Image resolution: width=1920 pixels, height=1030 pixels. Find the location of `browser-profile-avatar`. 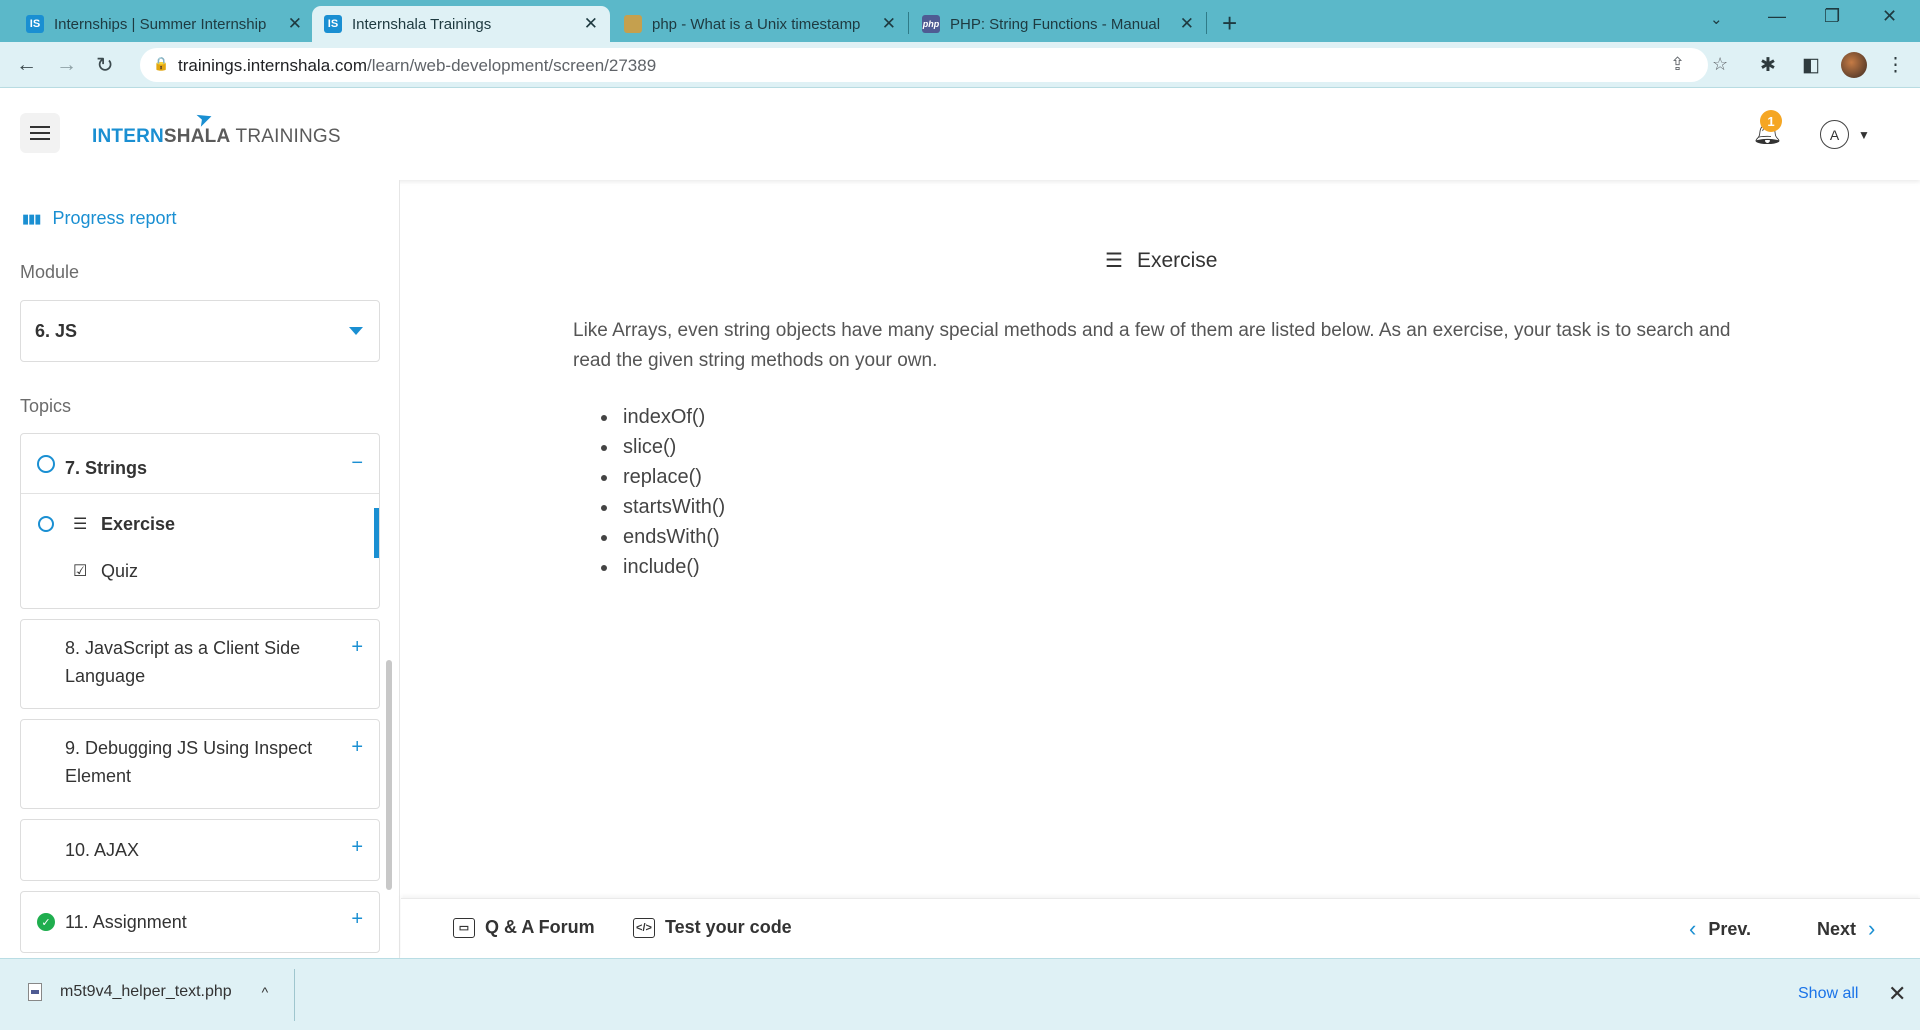

browser-profile-avatar is located at coordinates (1854, 65).